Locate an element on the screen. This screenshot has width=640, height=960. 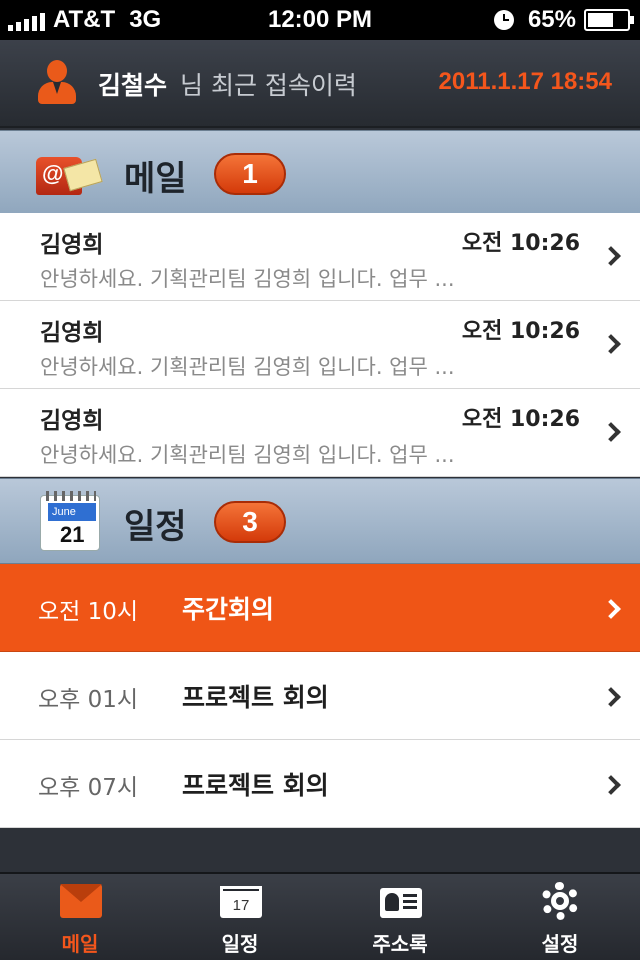
calendar-tab-day: 17 is located at coordinates (241, 905).